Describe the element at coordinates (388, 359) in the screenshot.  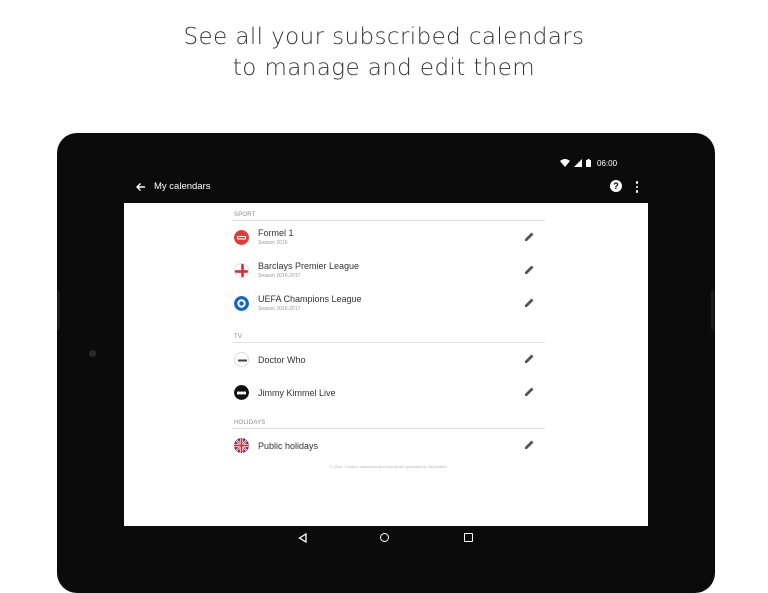
I see `calendar-item-doctor-who: Doctor Who` at that location.